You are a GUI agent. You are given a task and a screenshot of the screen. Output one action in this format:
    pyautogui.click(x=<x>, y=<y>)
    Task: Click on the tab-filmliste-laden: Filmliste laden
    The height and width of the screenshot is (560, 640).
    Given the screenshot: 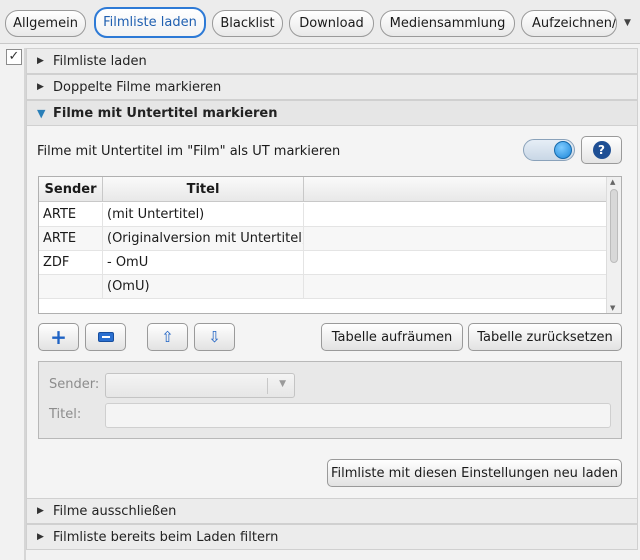 What is the action you would take?
    pyautogui.click(x=150, y=22)
    